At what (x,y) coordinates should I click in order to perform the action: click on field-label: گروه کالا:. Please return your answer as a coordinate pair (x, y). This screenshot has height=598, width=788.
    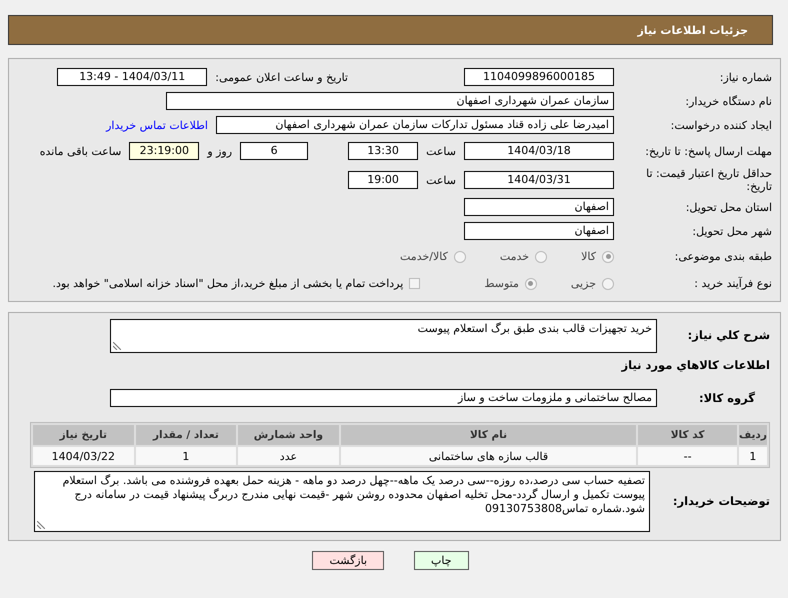
    Looking at the image, I should click on (727, 398).